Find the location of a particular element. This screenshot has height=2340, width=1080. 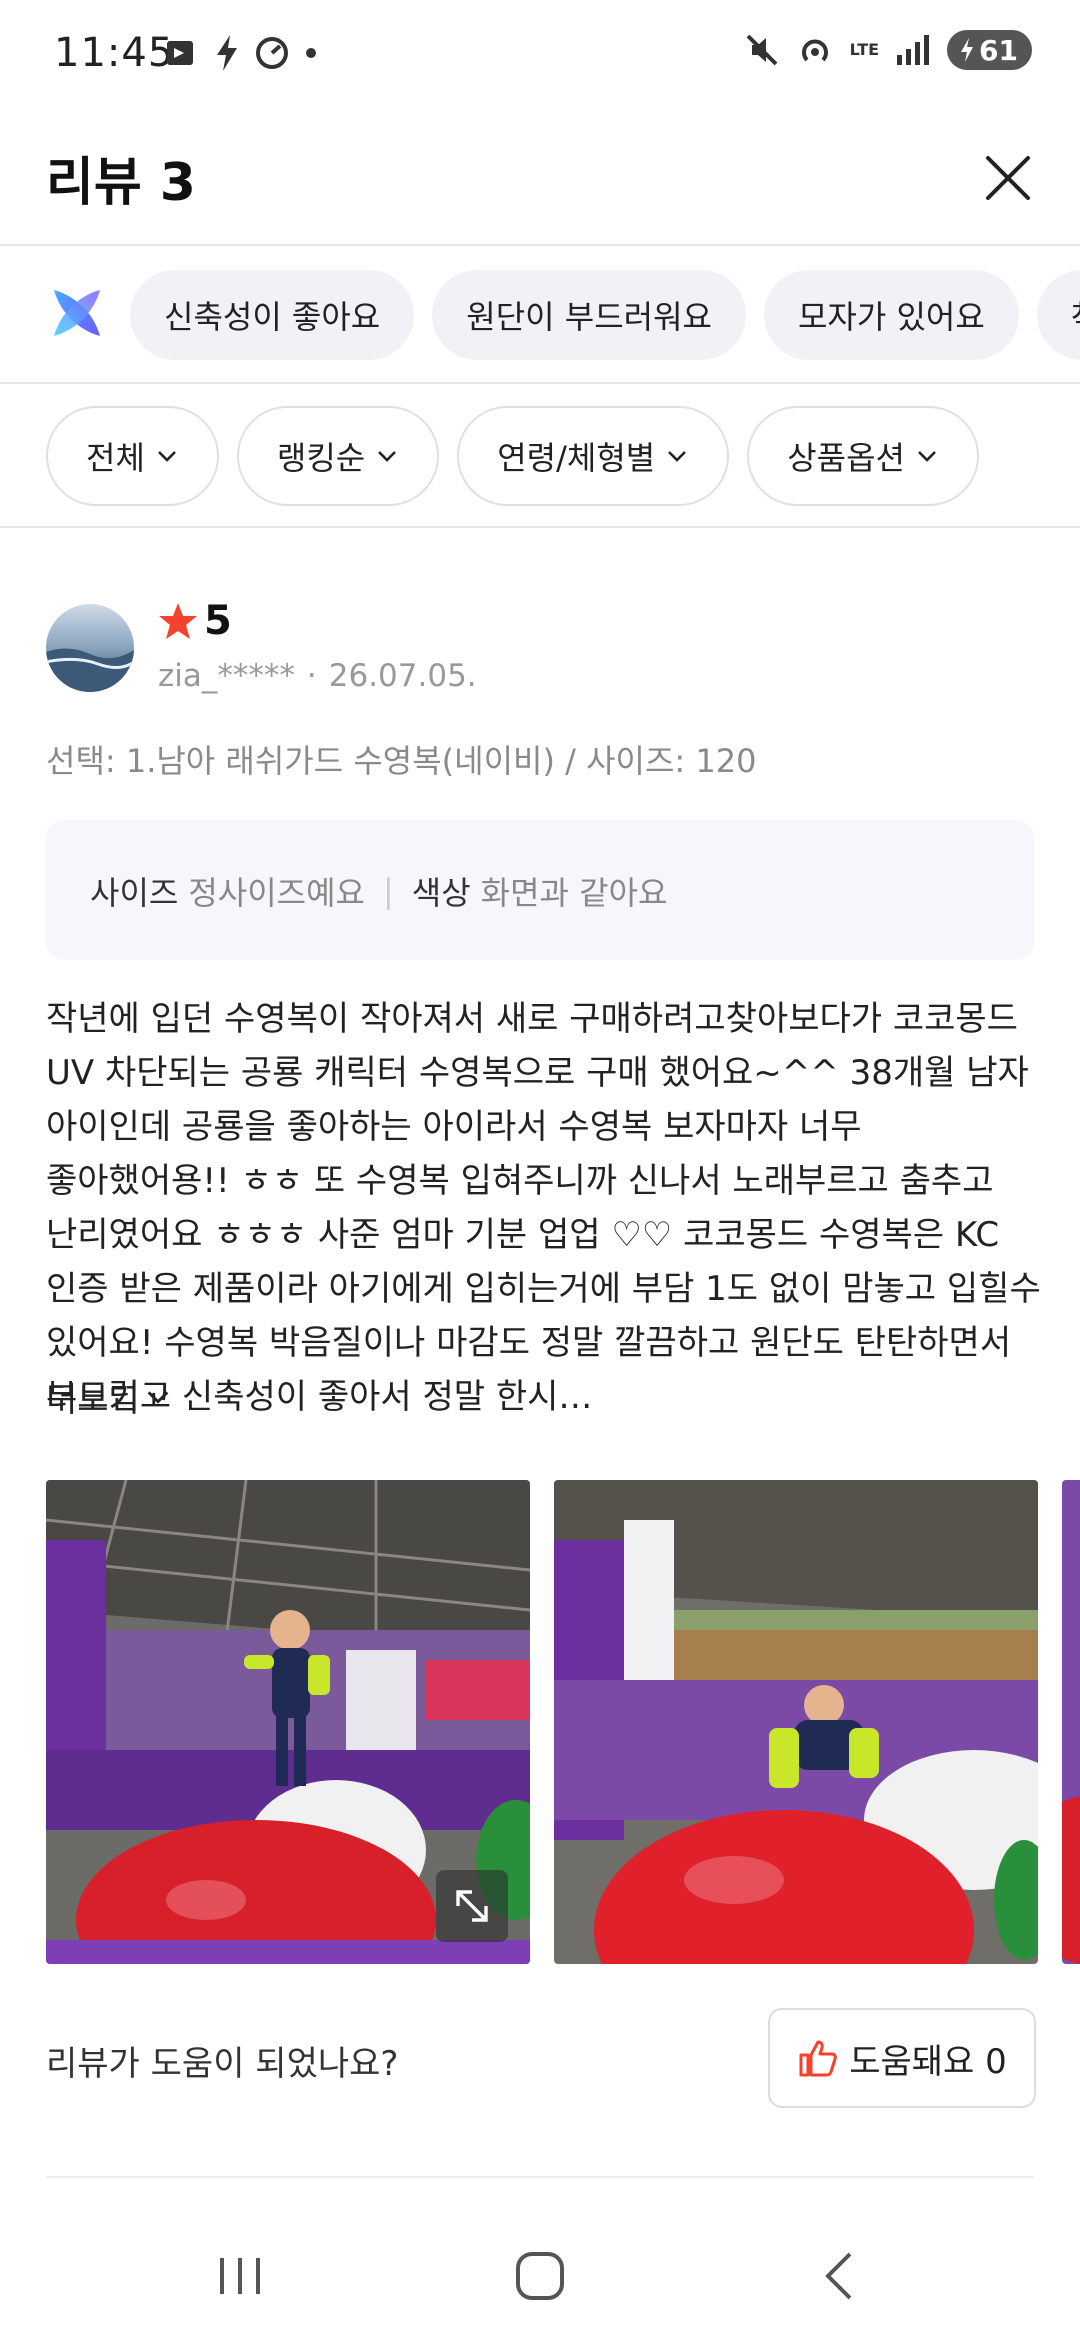

divider is located at coordinates (540, 2177).